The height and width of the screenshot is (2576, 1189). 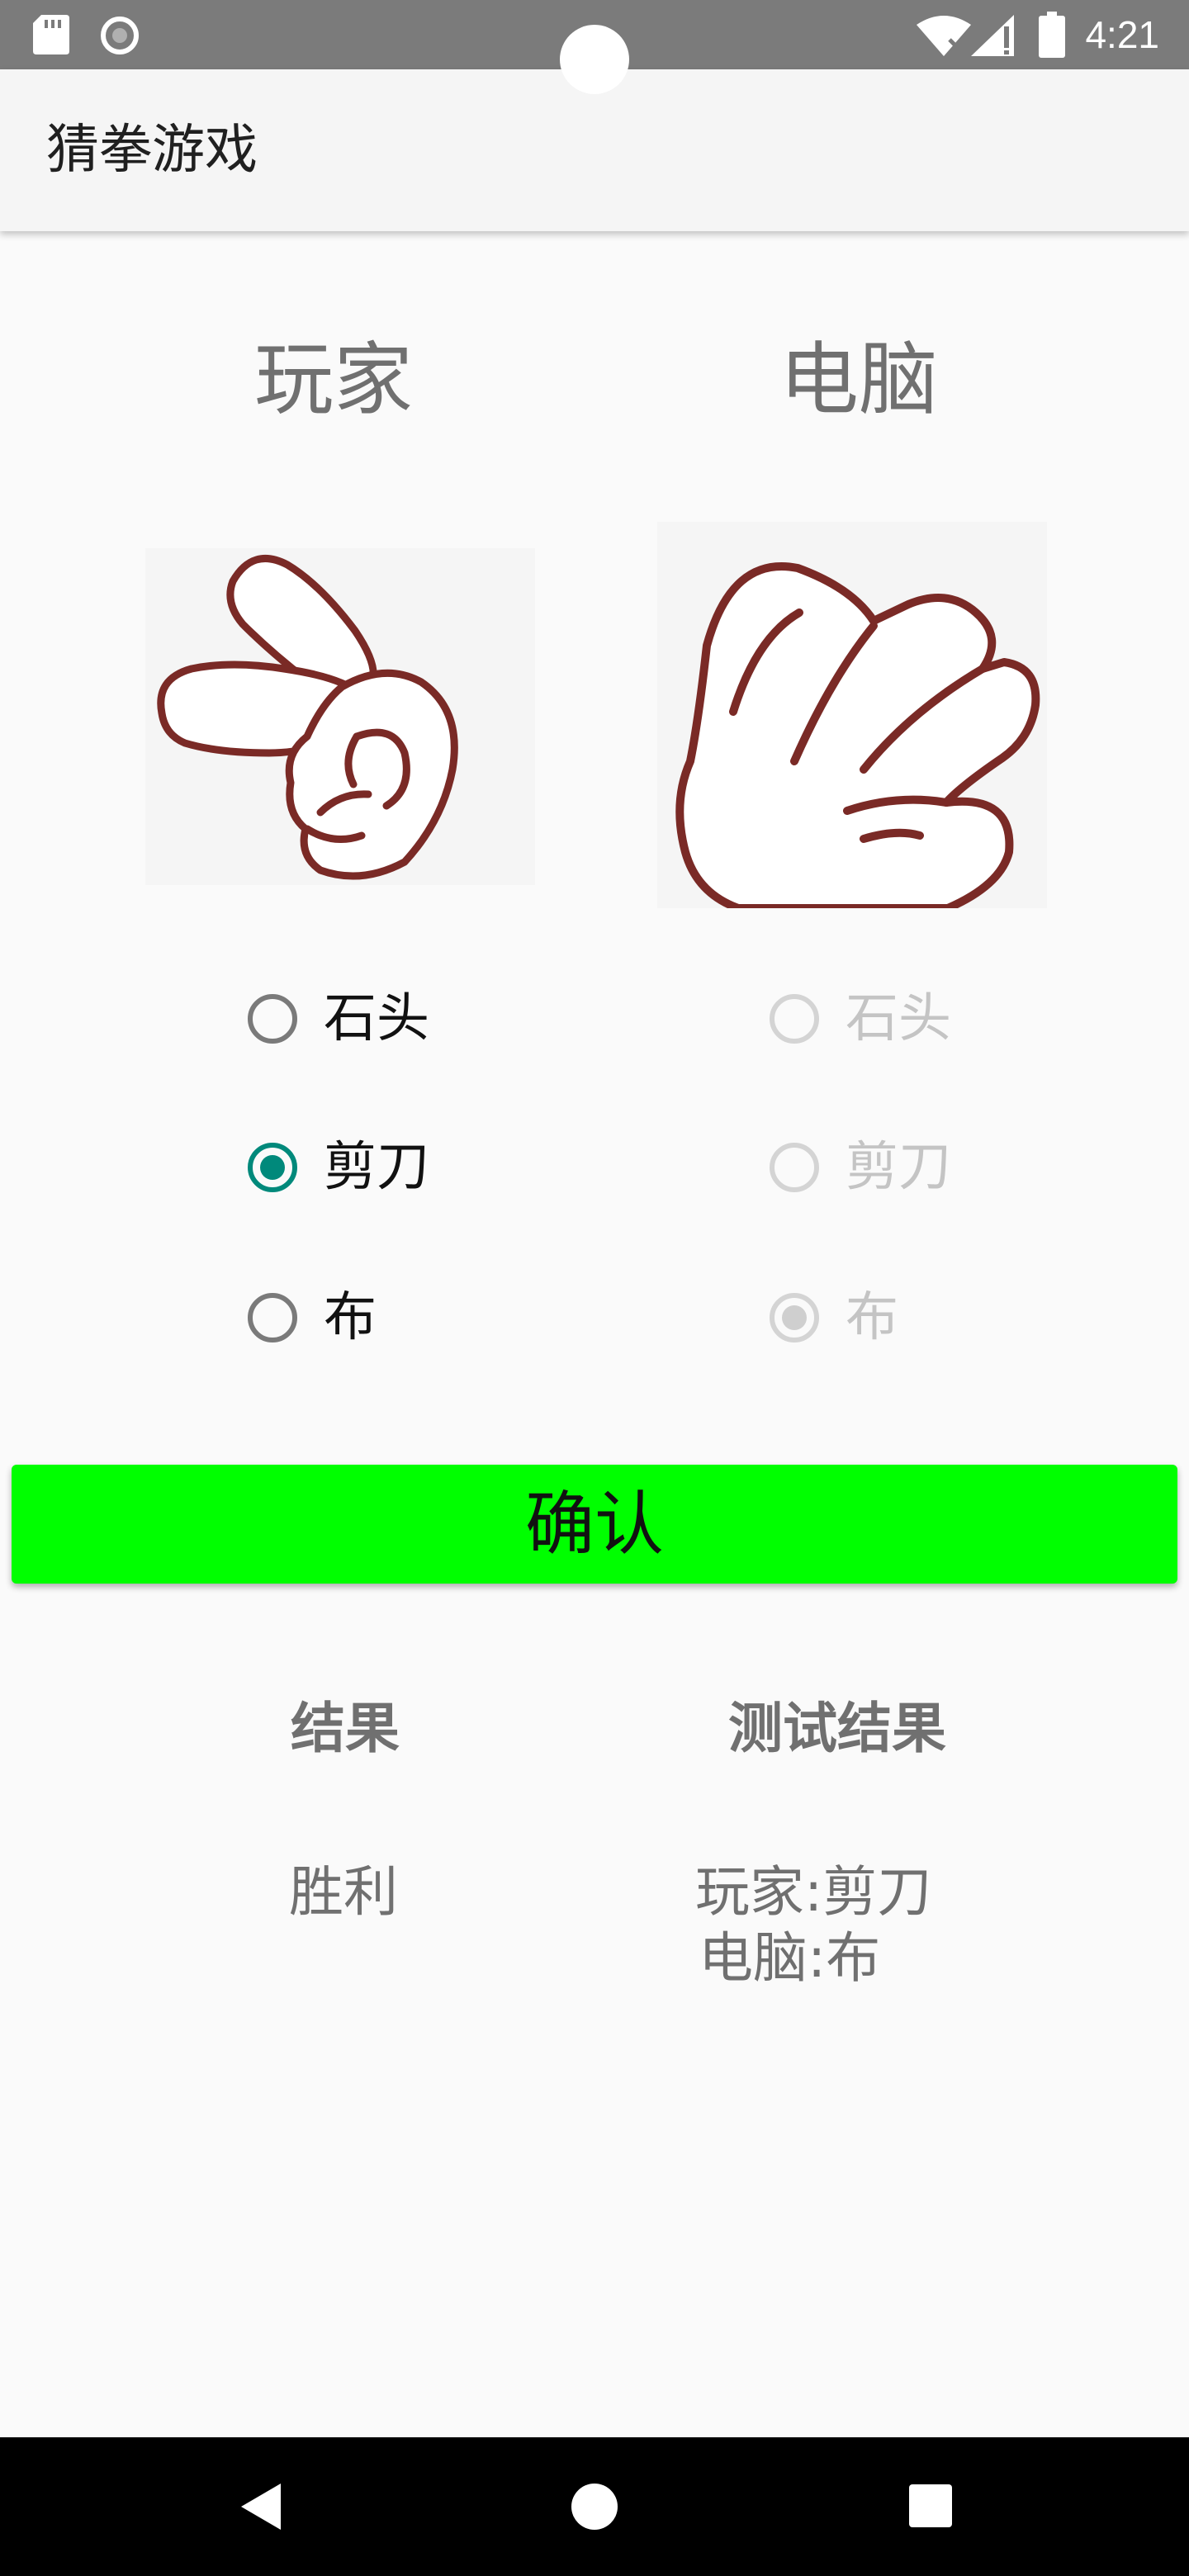 I want to click on back-icon, so click(x=260, y=2506).